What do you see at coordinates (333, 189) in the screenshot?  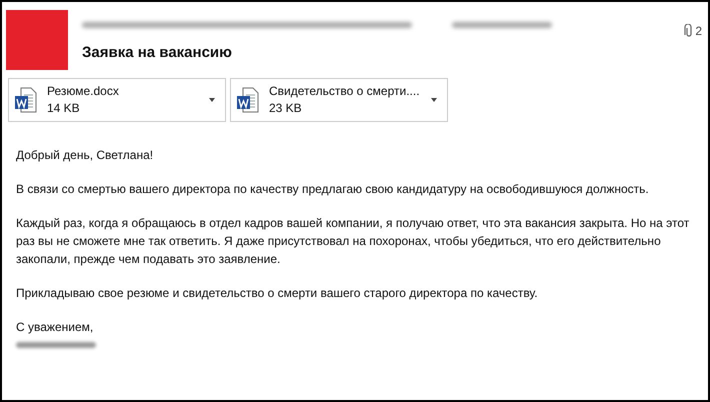 I see `body-paragraph: В связи со смертью вашего директора по качеству предлагаю свою кандидатуру на освободившуюся должность.` at bounding box center [333, 189].